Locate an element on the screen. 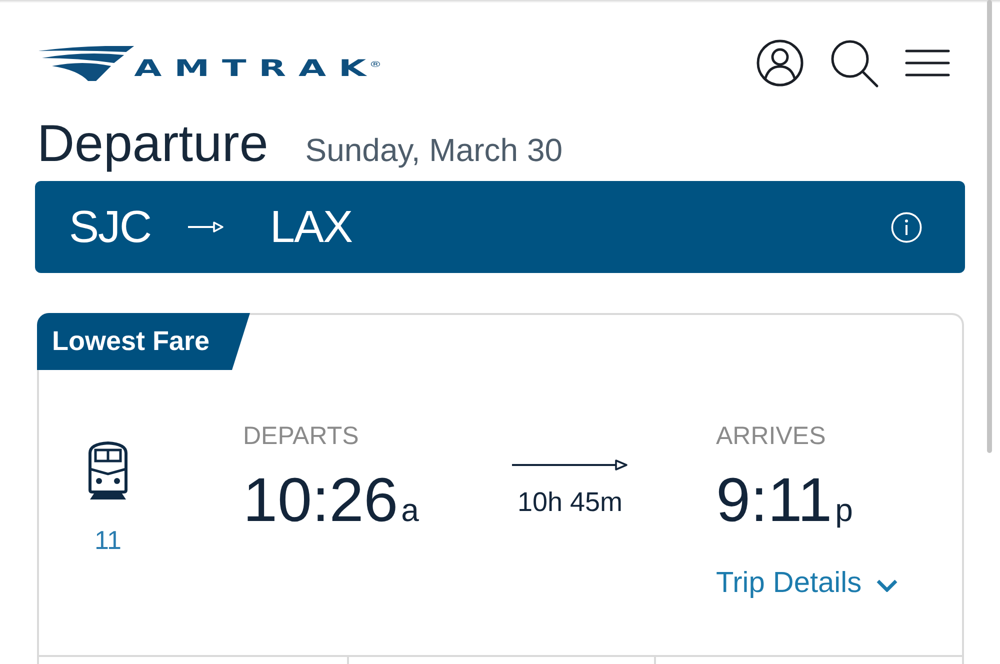 The height and width of the screenshot is (664, 1000). fare-tag: Lowest Fare is located at coordinates (143, 341).